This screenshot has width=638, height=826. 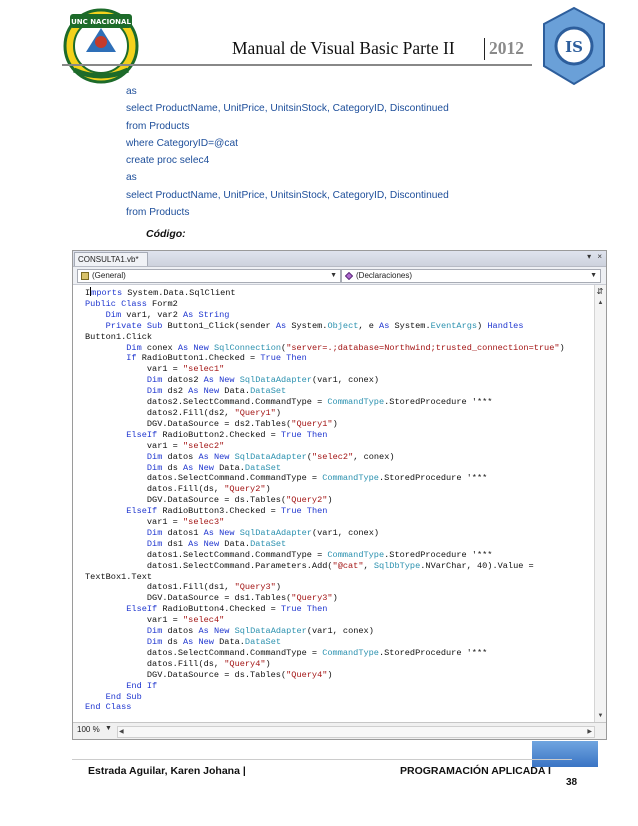 What do you see at coordinates (600, 503) in the screenshot?
I see `vertical-scrollbar: ⇵ ▲ ▼` at bounding box center [600, 503].